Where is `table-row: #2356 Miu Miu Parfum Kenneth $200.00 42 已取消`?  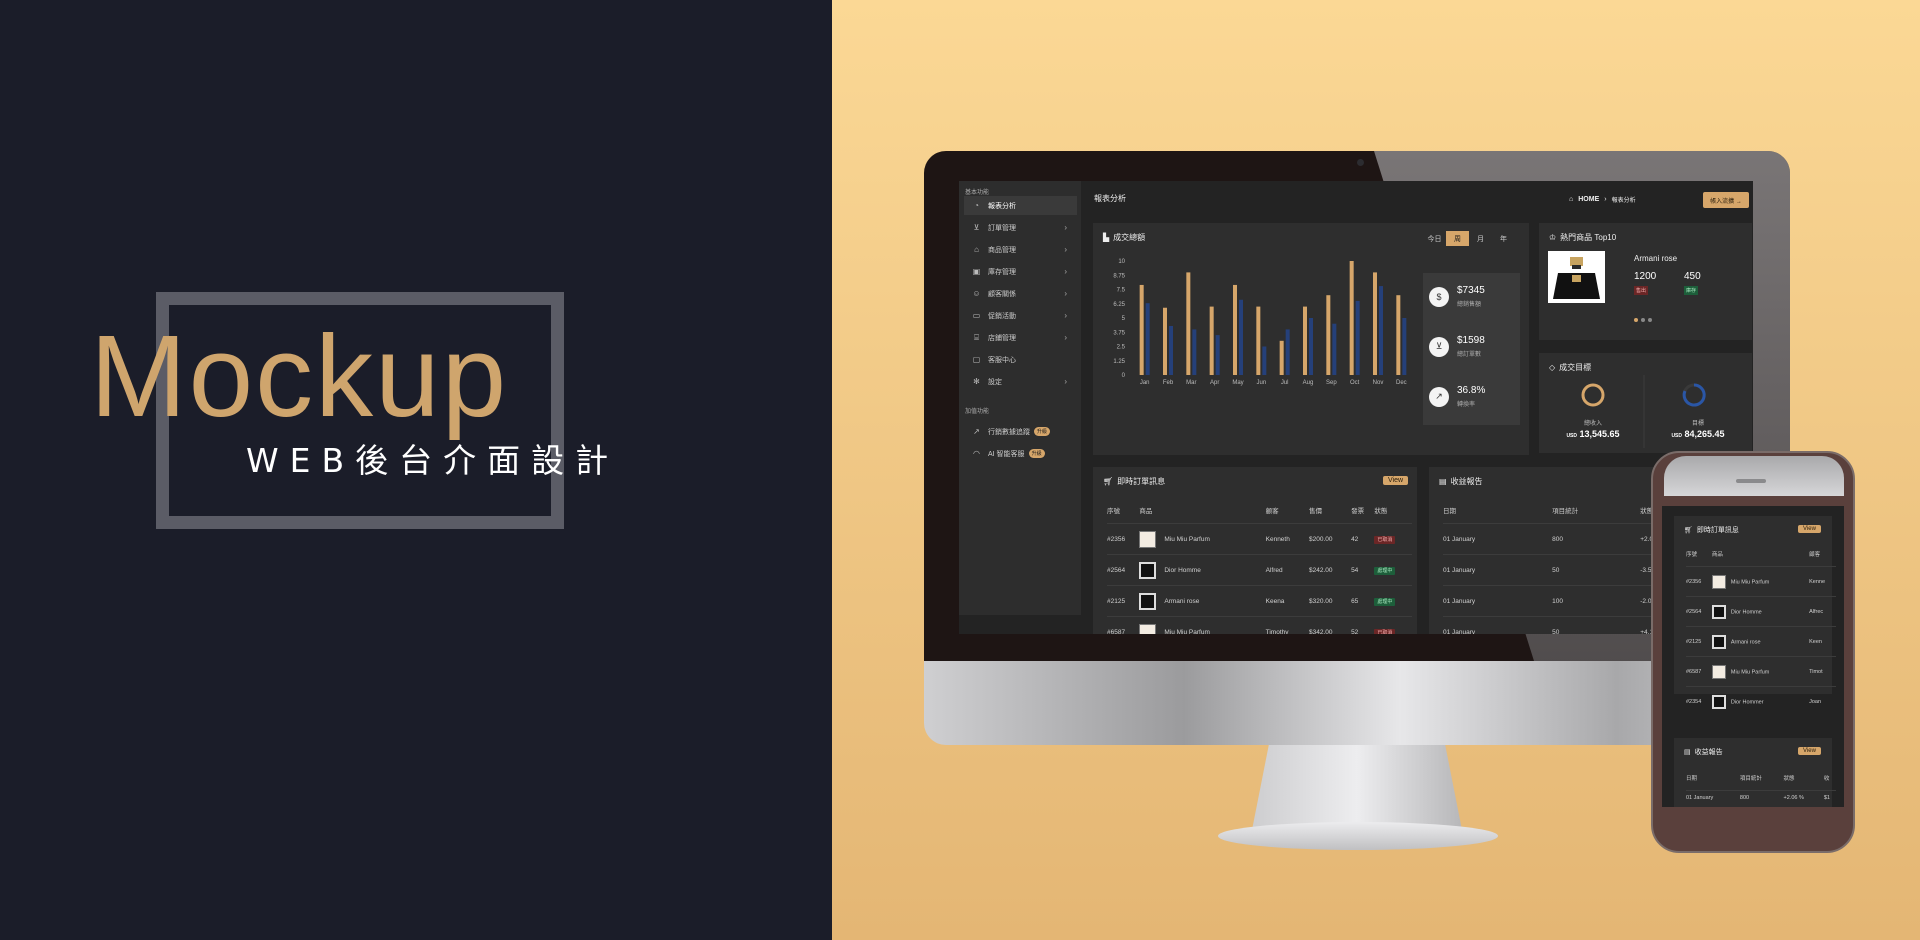
table-row: #2356 Miu Miu Parfum Kenneth $200.00 42 已取消 is located at coordinates (1259, 539).